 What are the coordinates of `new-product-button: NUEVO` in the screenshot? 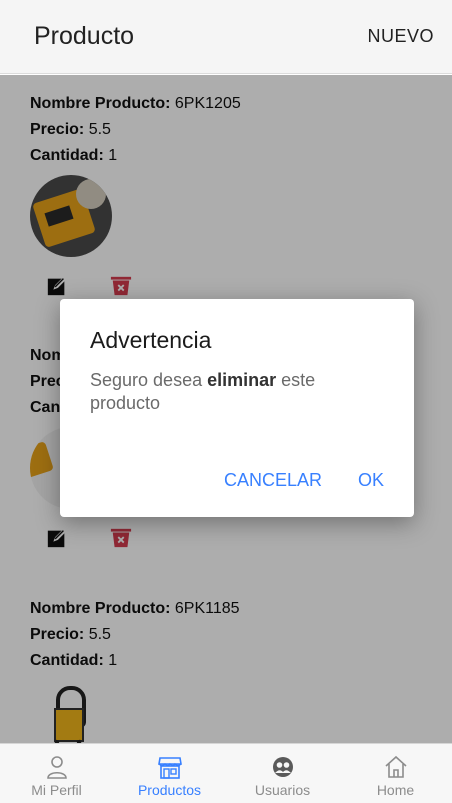 It's located at (400, 36).